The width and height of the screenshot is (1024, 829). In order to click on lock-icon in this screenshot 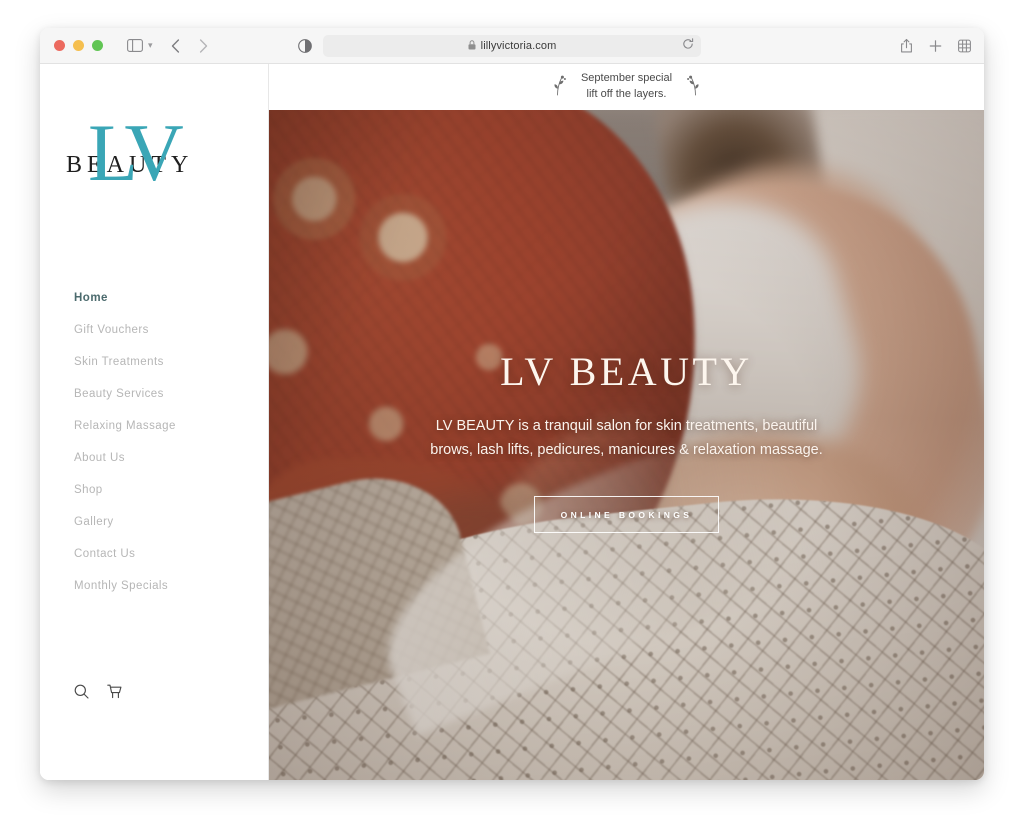, I will do `click(472, 46)`.